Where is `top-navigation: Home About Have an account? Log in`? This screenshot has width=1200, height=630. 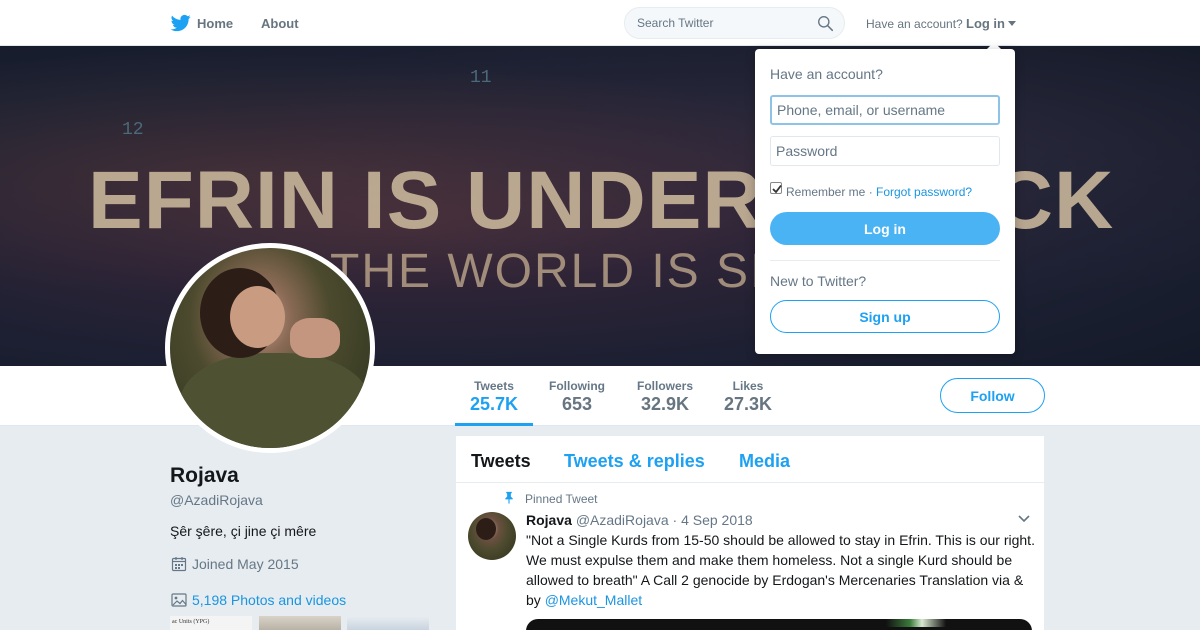 top-navigation: Home About Have an account? Log in is located at coordinates (600, 23).